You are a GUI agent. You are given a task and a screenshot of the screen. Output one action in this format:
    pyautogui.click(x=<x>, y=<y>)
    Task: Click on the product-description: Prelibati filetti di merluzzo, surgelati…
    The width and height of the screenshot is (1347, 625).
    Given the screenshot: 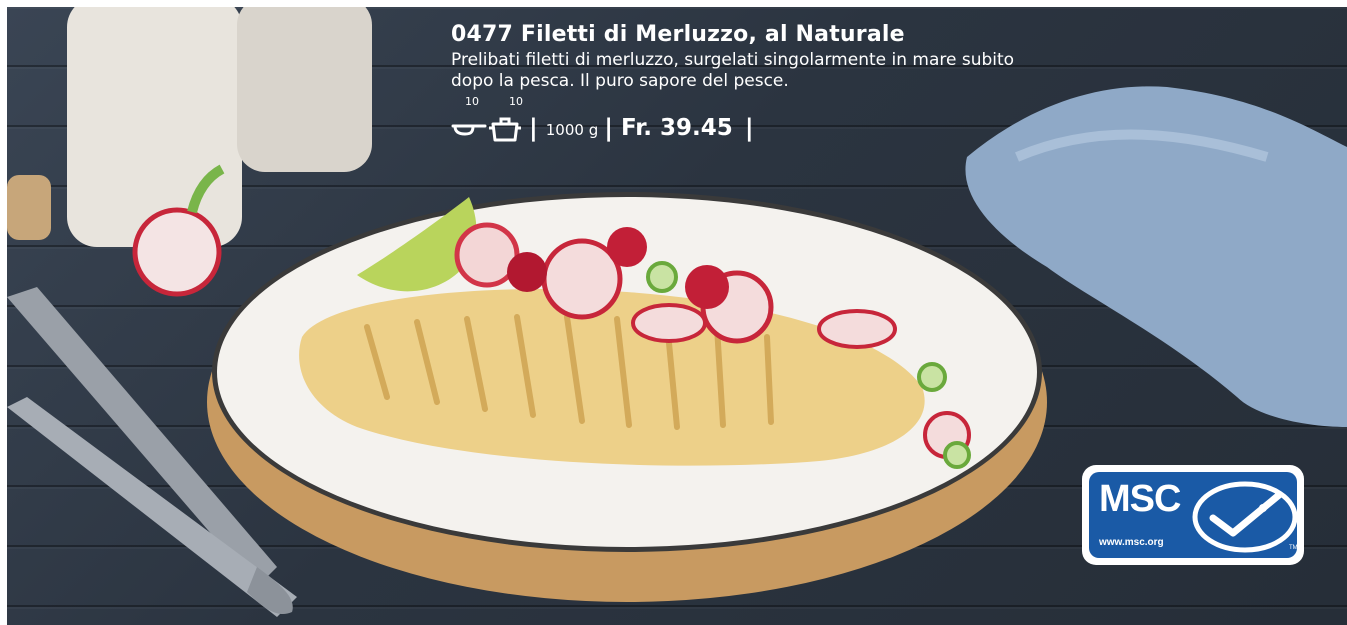 What is the action you would take?
    pyautogui.click(x=733, y=70)
    